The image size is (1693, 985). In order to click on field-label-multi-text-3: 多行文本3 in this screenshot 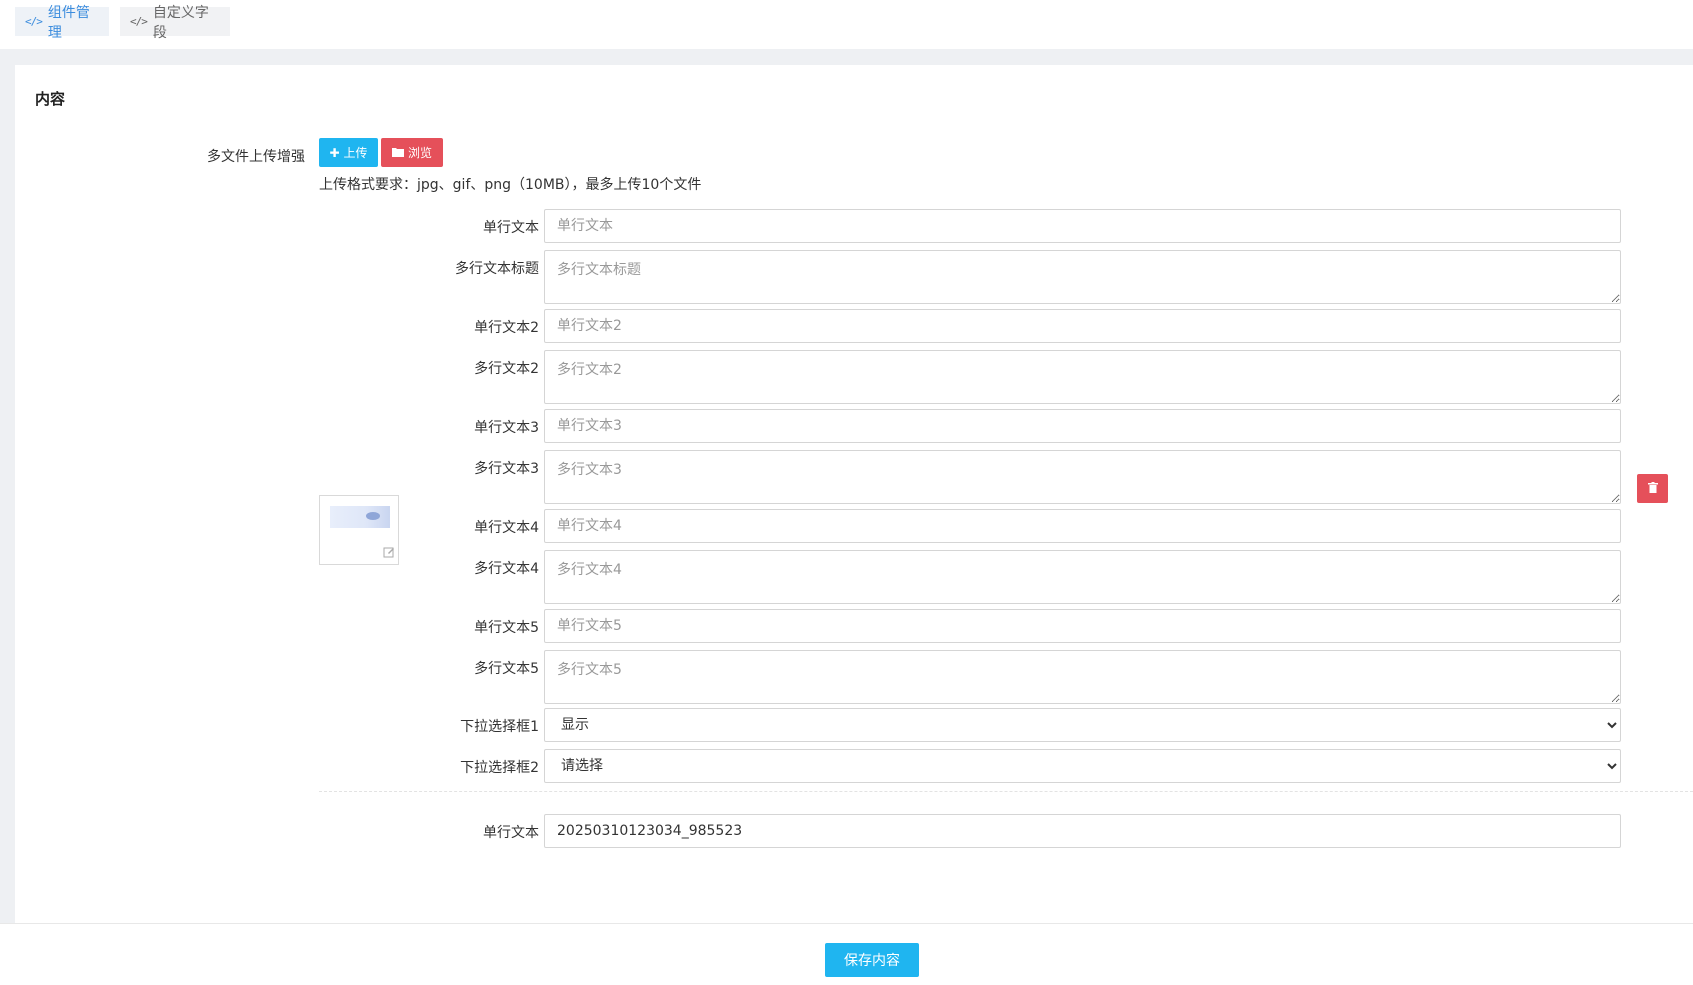, I will do `click(506, 469)`.